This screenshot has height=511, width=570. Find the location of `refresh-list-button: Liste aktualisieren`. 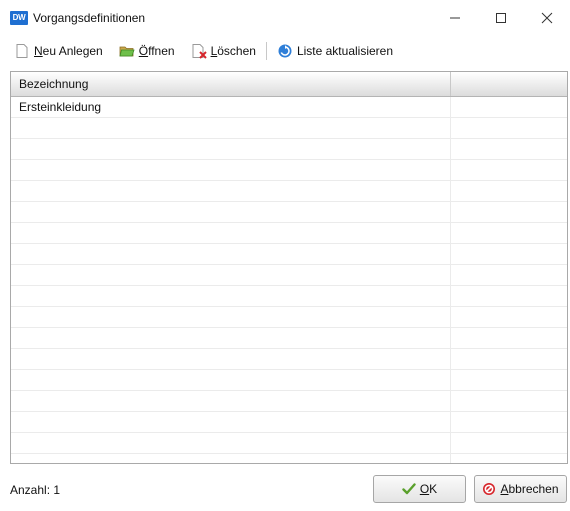

refresh-list-button: Liste aktualisieren is located at coordinates (335, 51).